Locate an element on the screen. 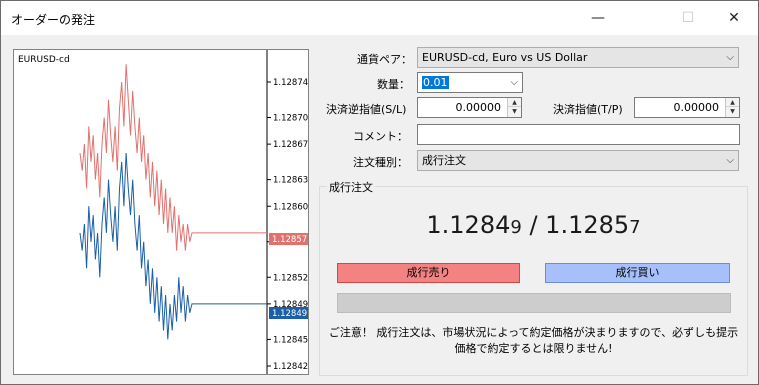 Image resolution: width=759 pixels, height=385 pixels. stop-loss-value: 0.00000 is located at coordinates (478, 107).